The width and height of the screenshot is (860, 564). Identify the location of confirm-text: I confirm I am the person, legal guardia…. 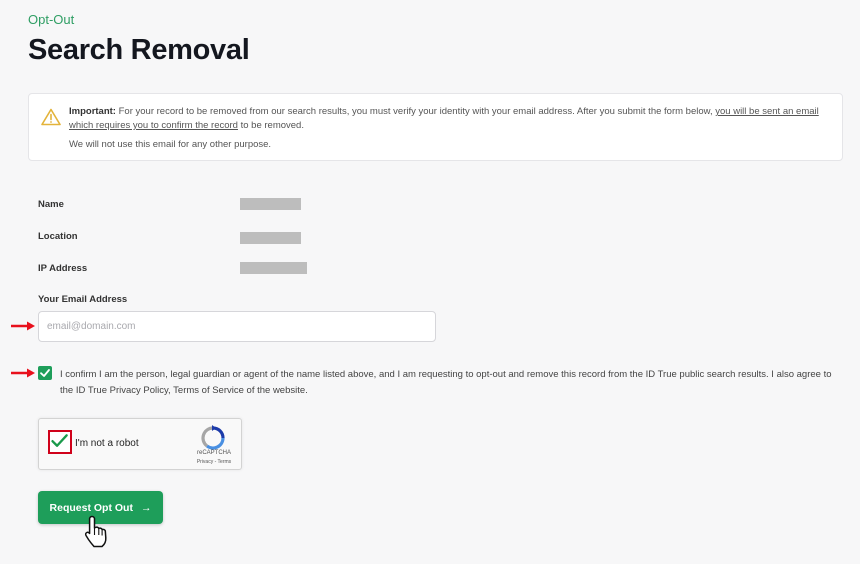
(446, 382).